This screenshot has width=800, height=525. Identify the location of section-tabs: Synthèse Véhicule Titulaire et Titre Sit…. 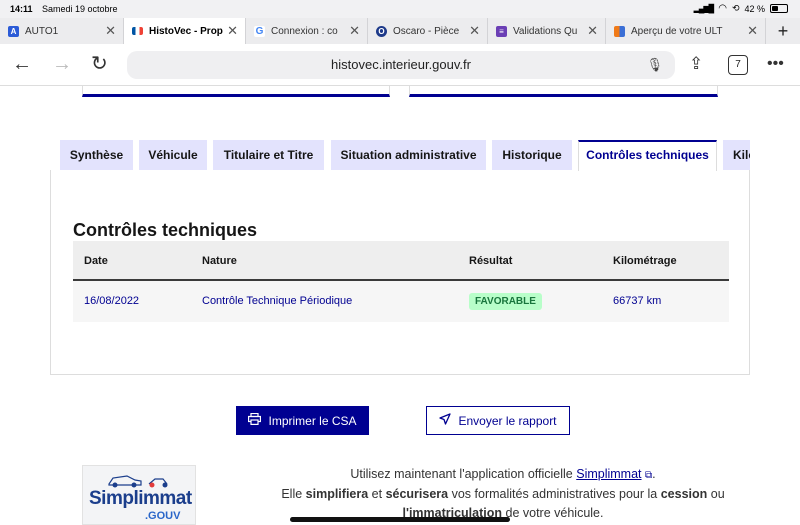
(405, 155).